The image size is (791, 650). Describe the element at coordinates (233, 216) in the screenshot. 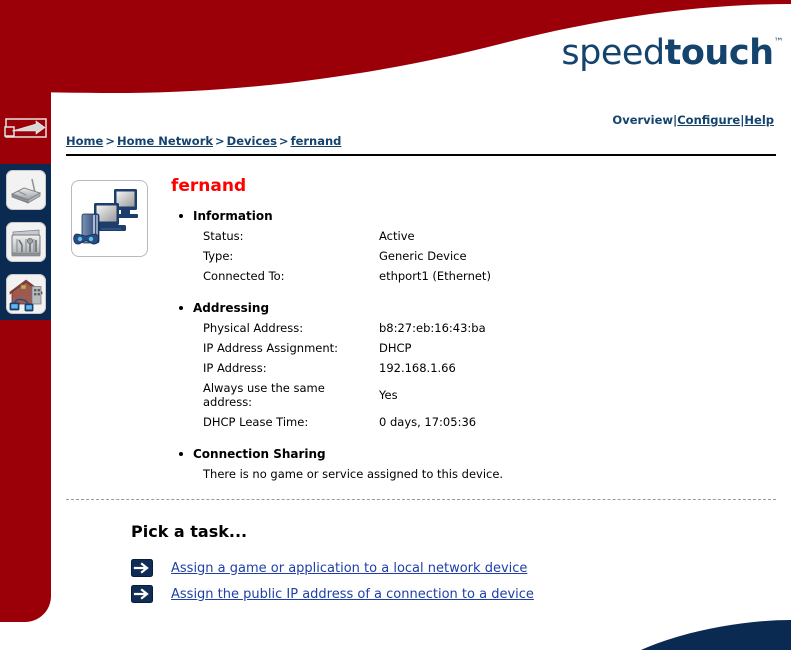

I see `section-heading-label: Information` at that location.